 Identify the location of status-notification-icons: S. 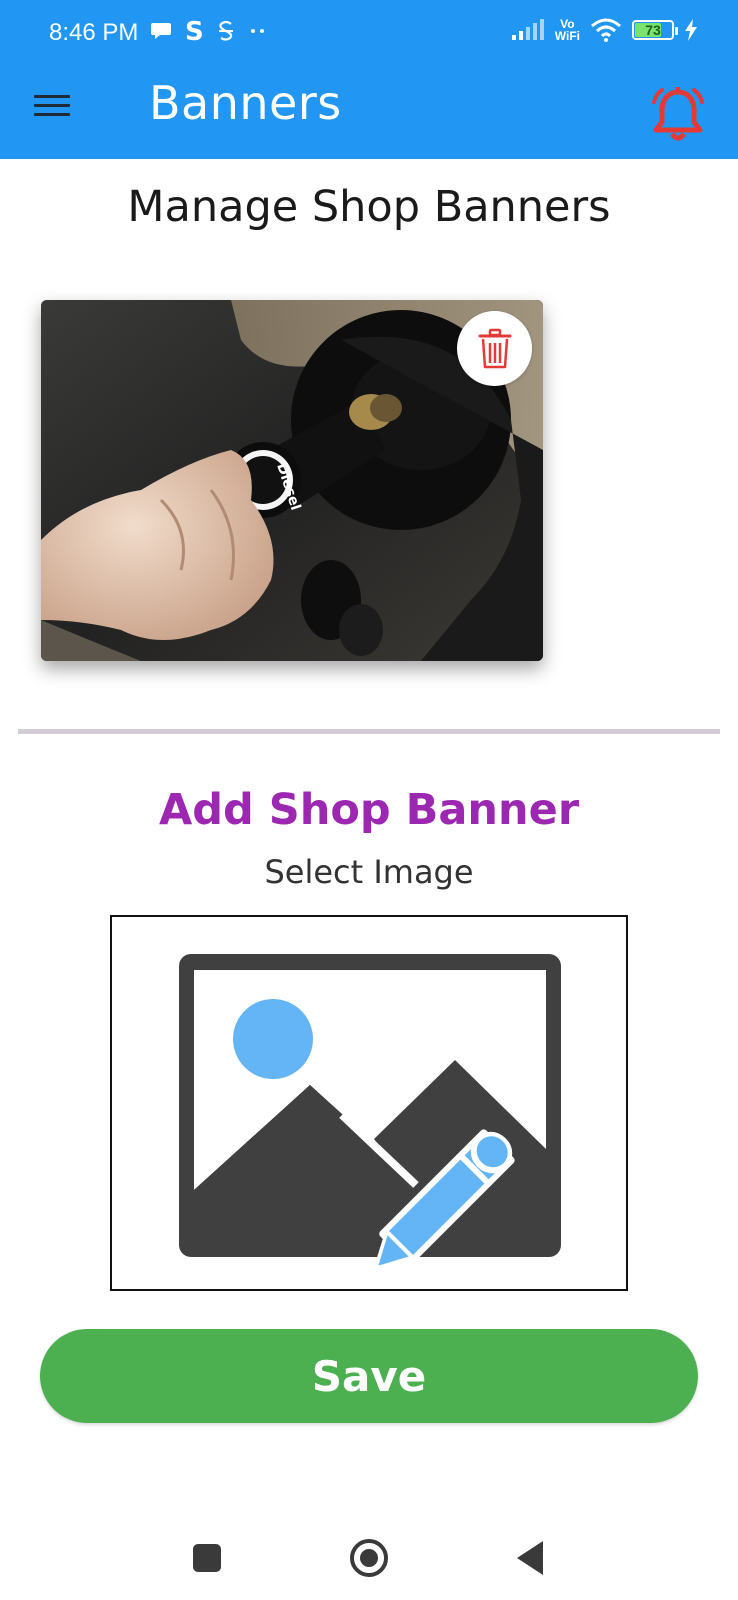
(209, 31).